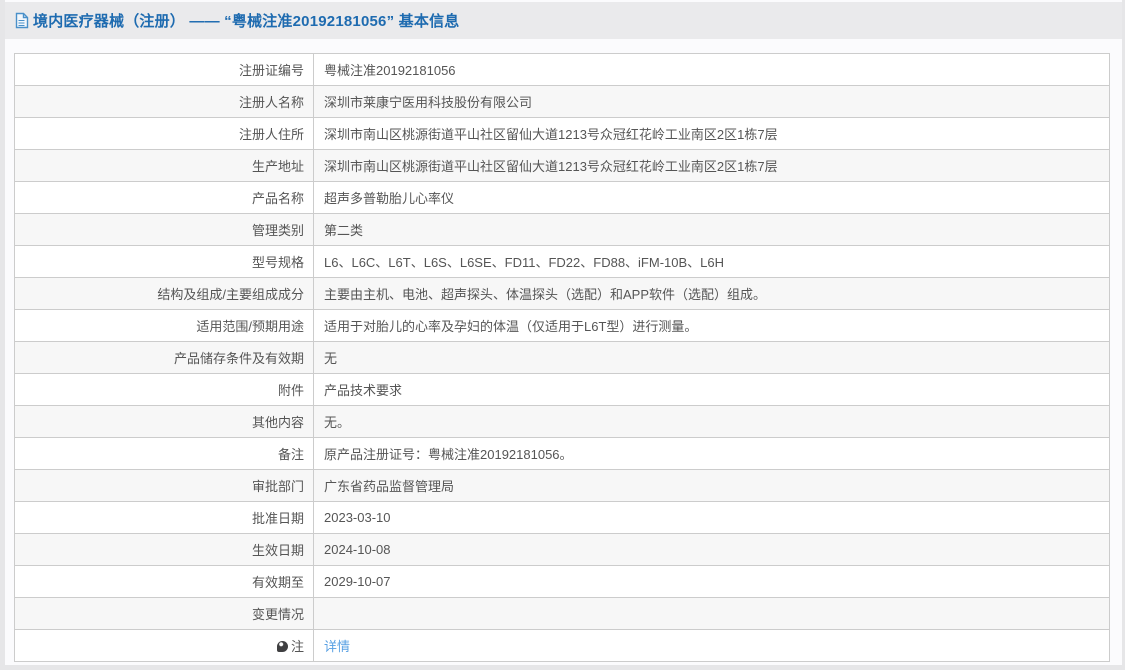 The width and height of the screenshot is (1125, 670). Describe the element at coordinates (290, 454) in the screenshot. I see `row-label-text: 备注` at that location.